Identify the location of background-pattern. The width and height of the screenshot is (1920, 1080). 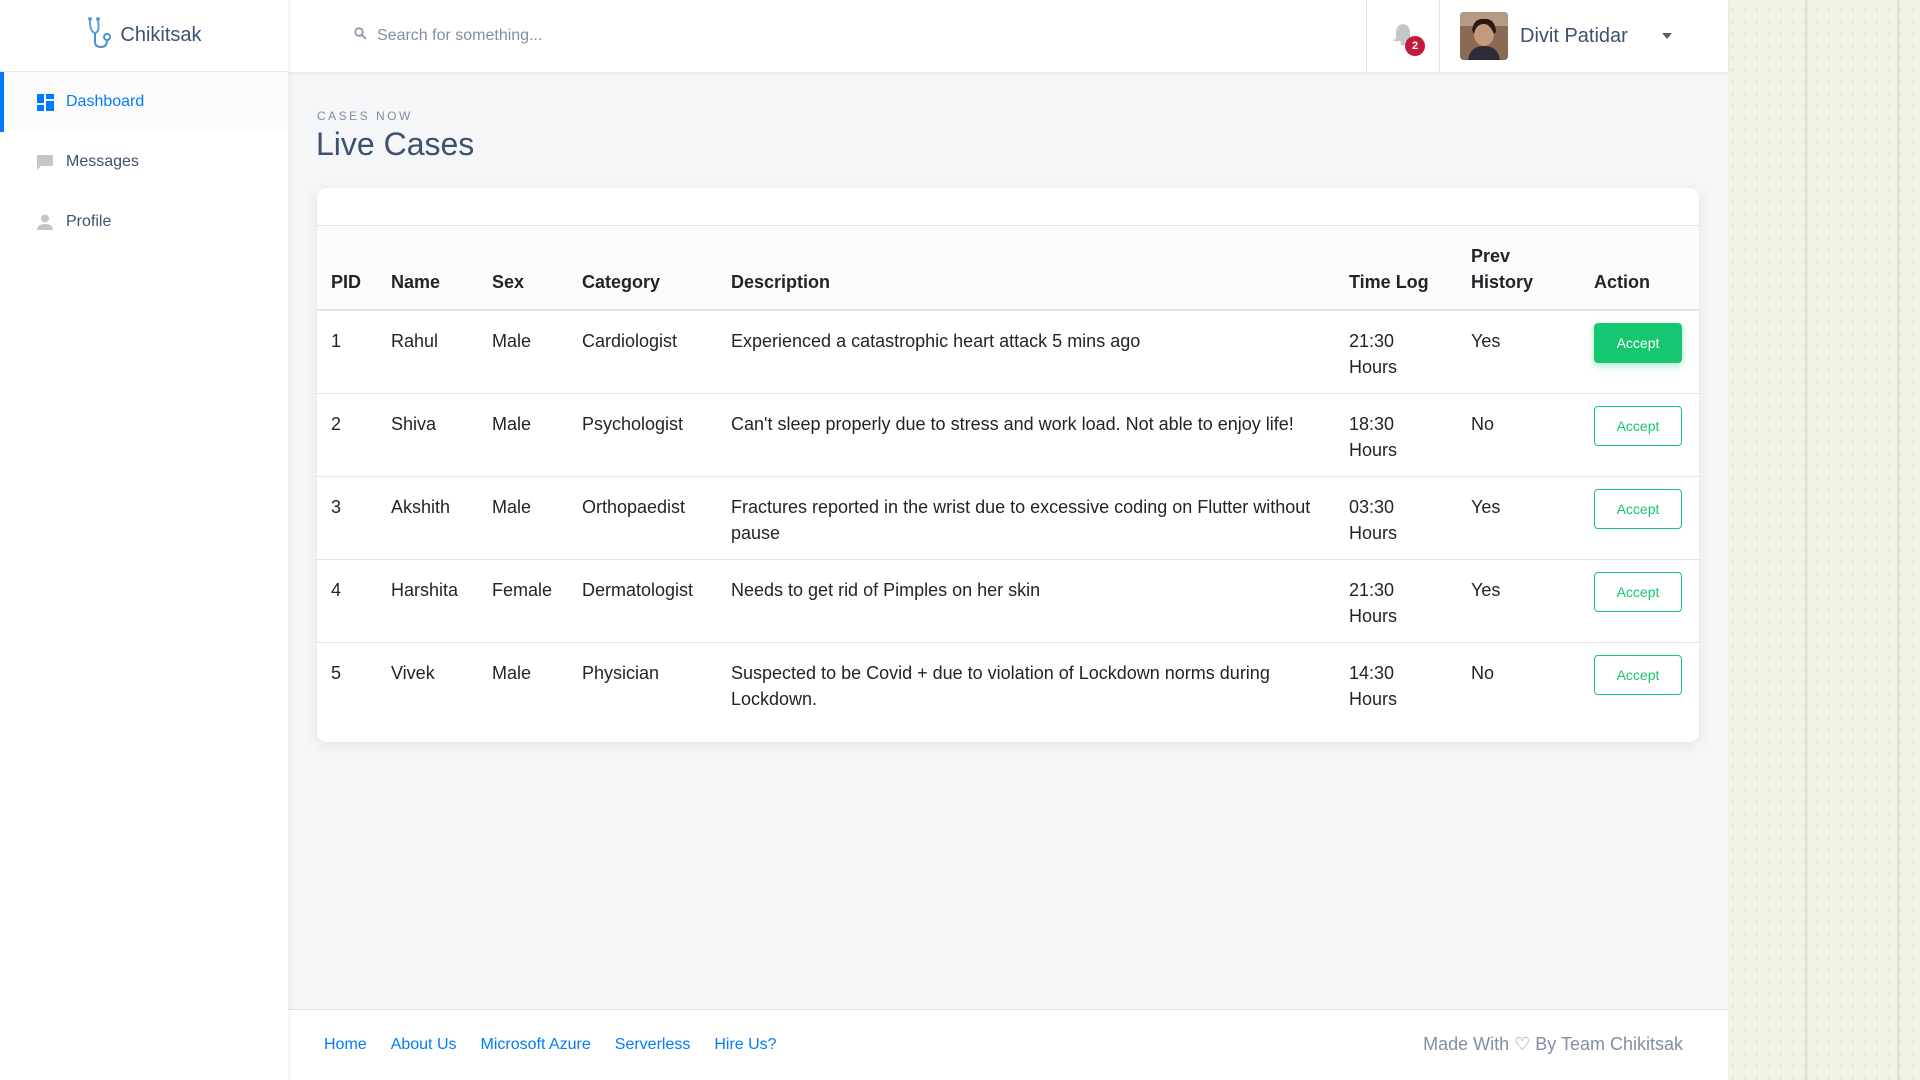
(1823, 540).